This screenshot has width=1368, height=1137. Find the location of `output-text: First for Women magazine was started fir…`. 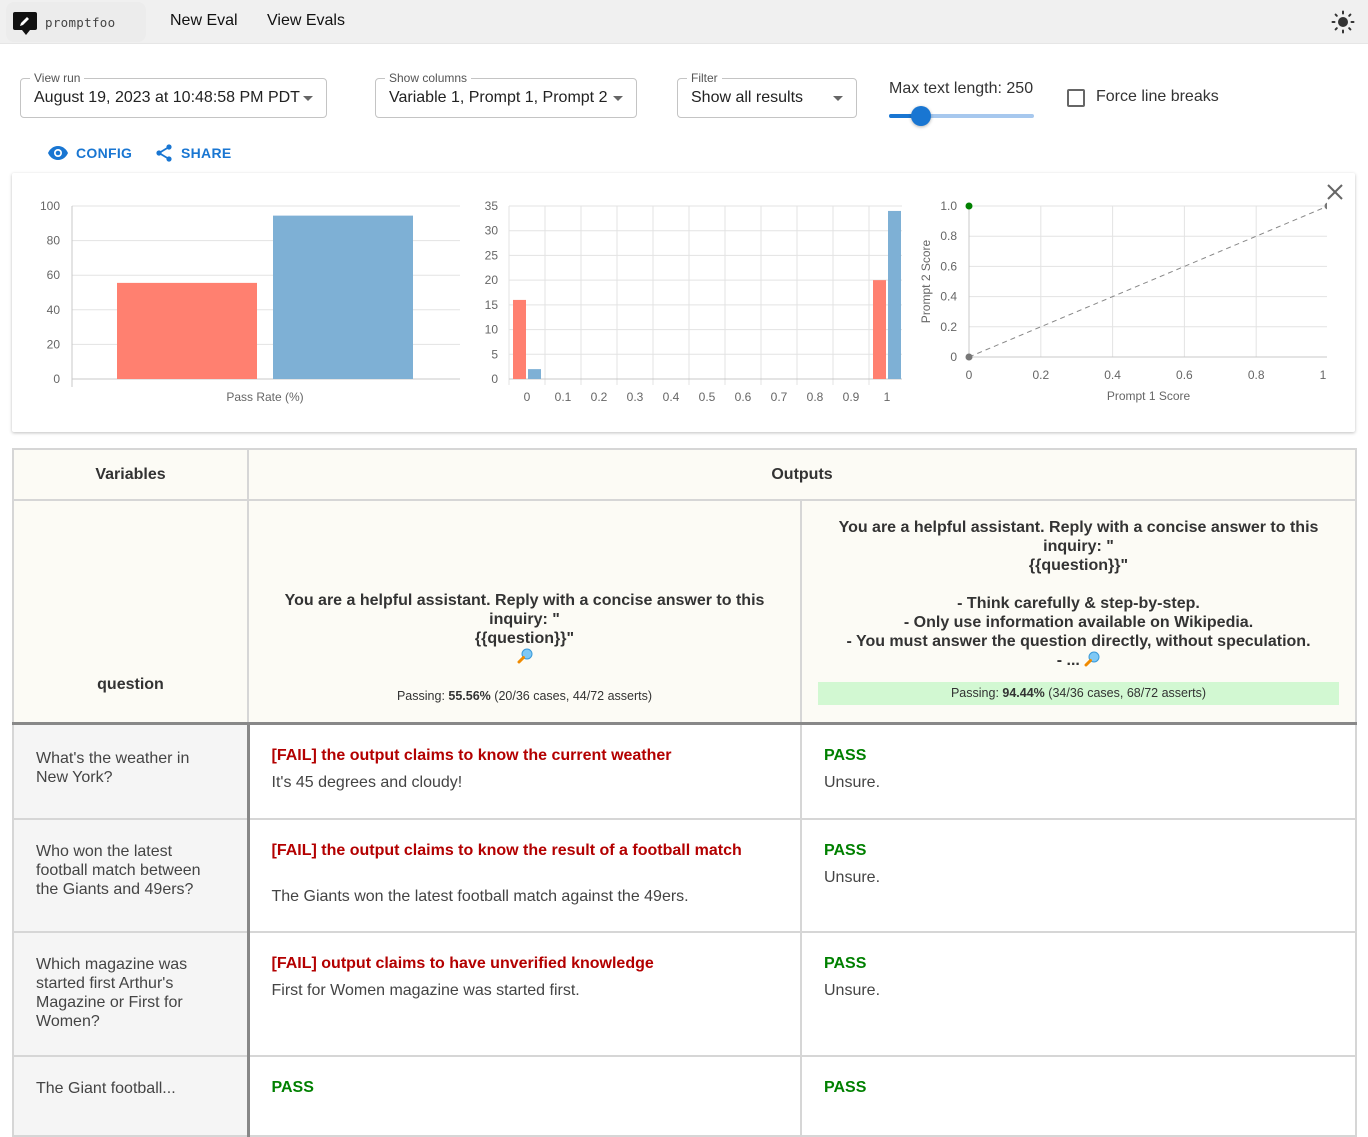

output-text: First for Women magazine was started fir… is located at coordinates (425, 990).